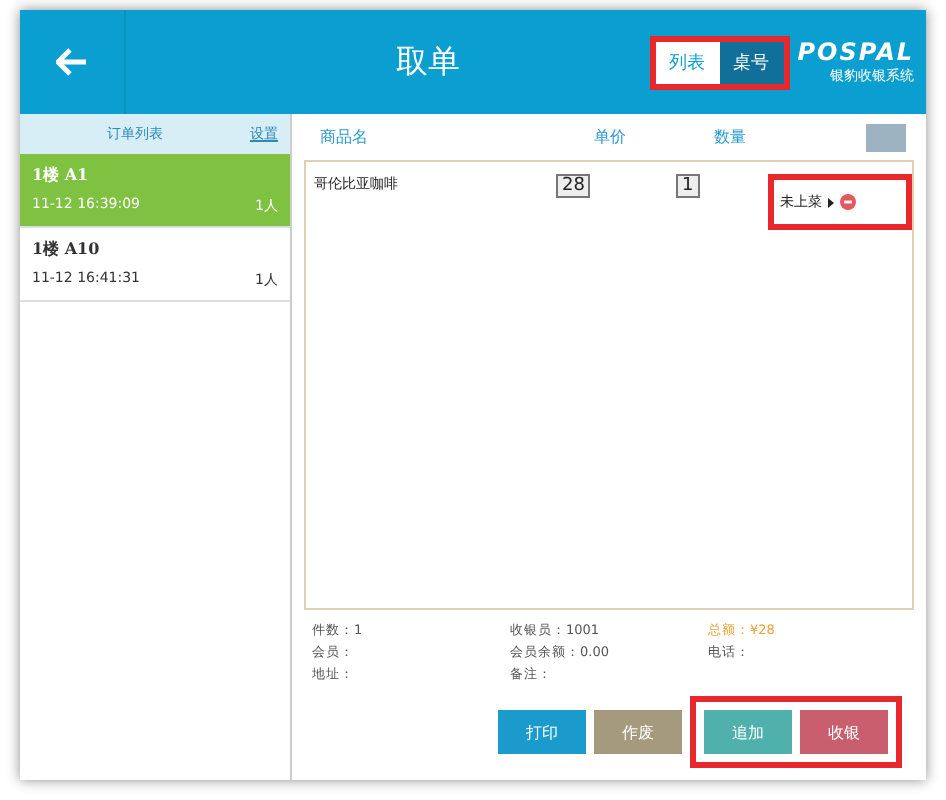  I want to click on table-name: 1楼 A10, so click(67, 249).